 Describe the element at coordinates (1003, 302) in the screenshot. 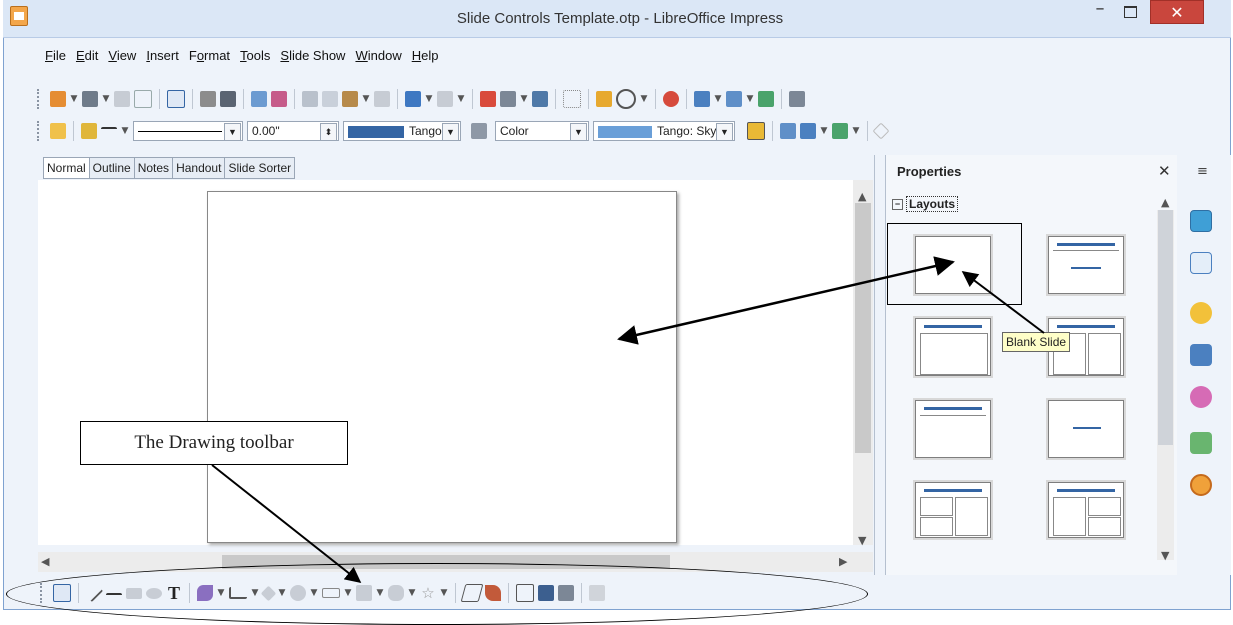

I see `arrow-tooltip-to-layout` at that location.